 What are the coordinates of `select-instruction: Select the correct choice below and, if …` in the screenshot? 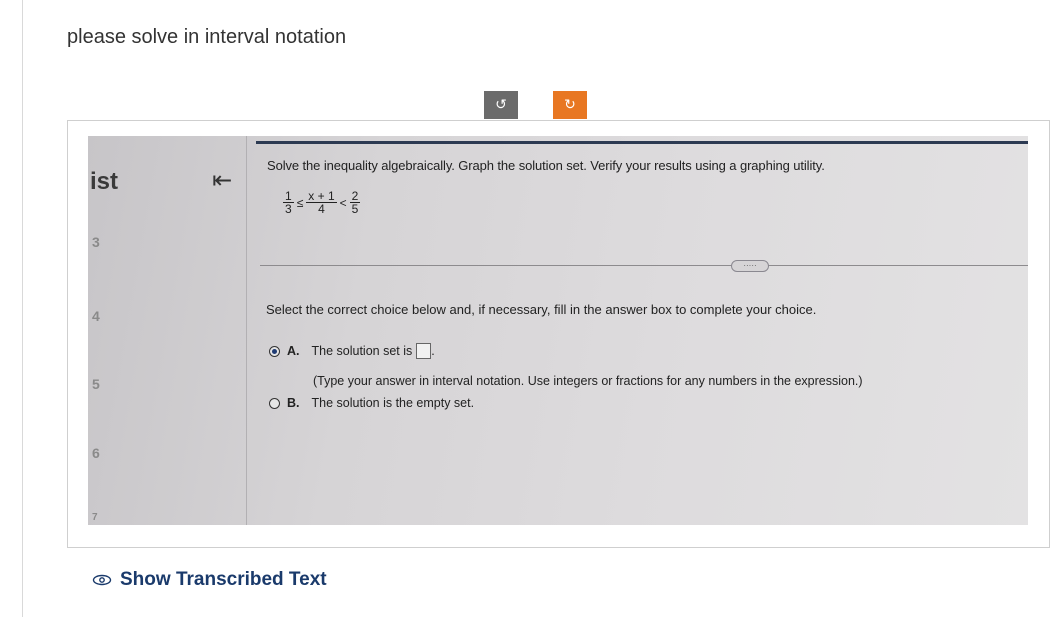 It's located at (541, 309).